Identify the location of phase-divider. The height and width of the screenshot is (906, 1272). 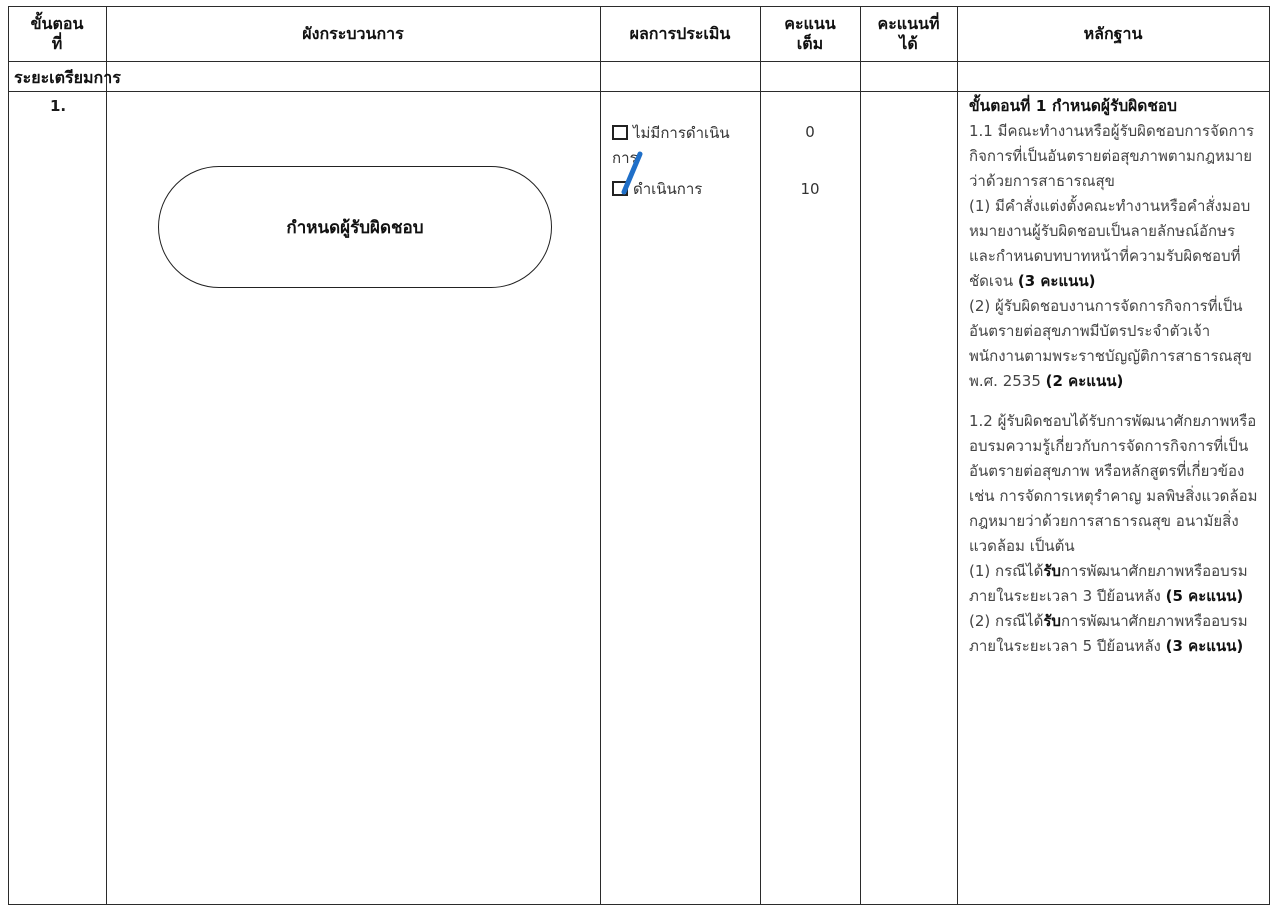
(639, 91).